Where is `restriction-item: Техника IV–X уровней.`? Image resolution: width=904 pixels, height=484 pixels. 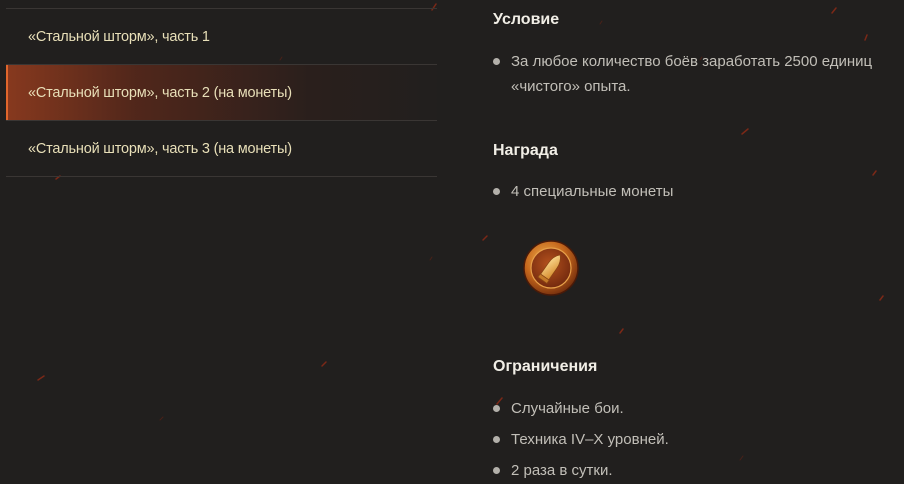 restriction-item: Техника IV–X уровней. is located at coordinates (581, 439).